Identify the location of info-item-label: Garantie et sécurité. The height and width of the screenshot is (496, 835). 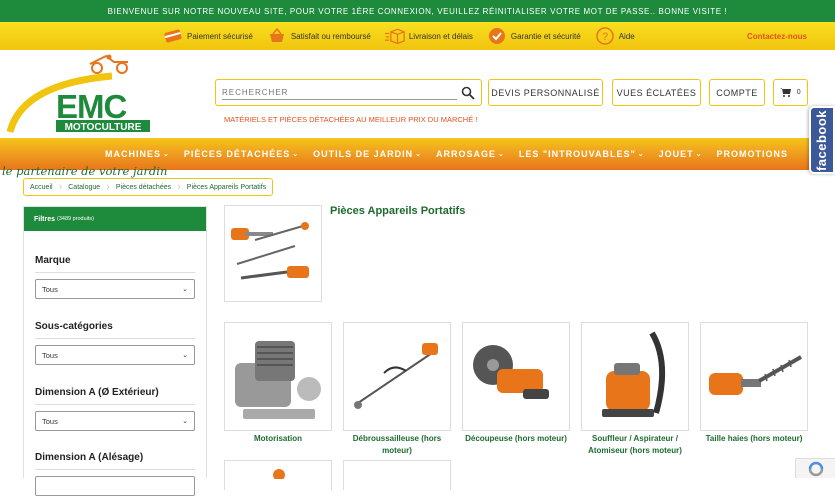
(546, 36).